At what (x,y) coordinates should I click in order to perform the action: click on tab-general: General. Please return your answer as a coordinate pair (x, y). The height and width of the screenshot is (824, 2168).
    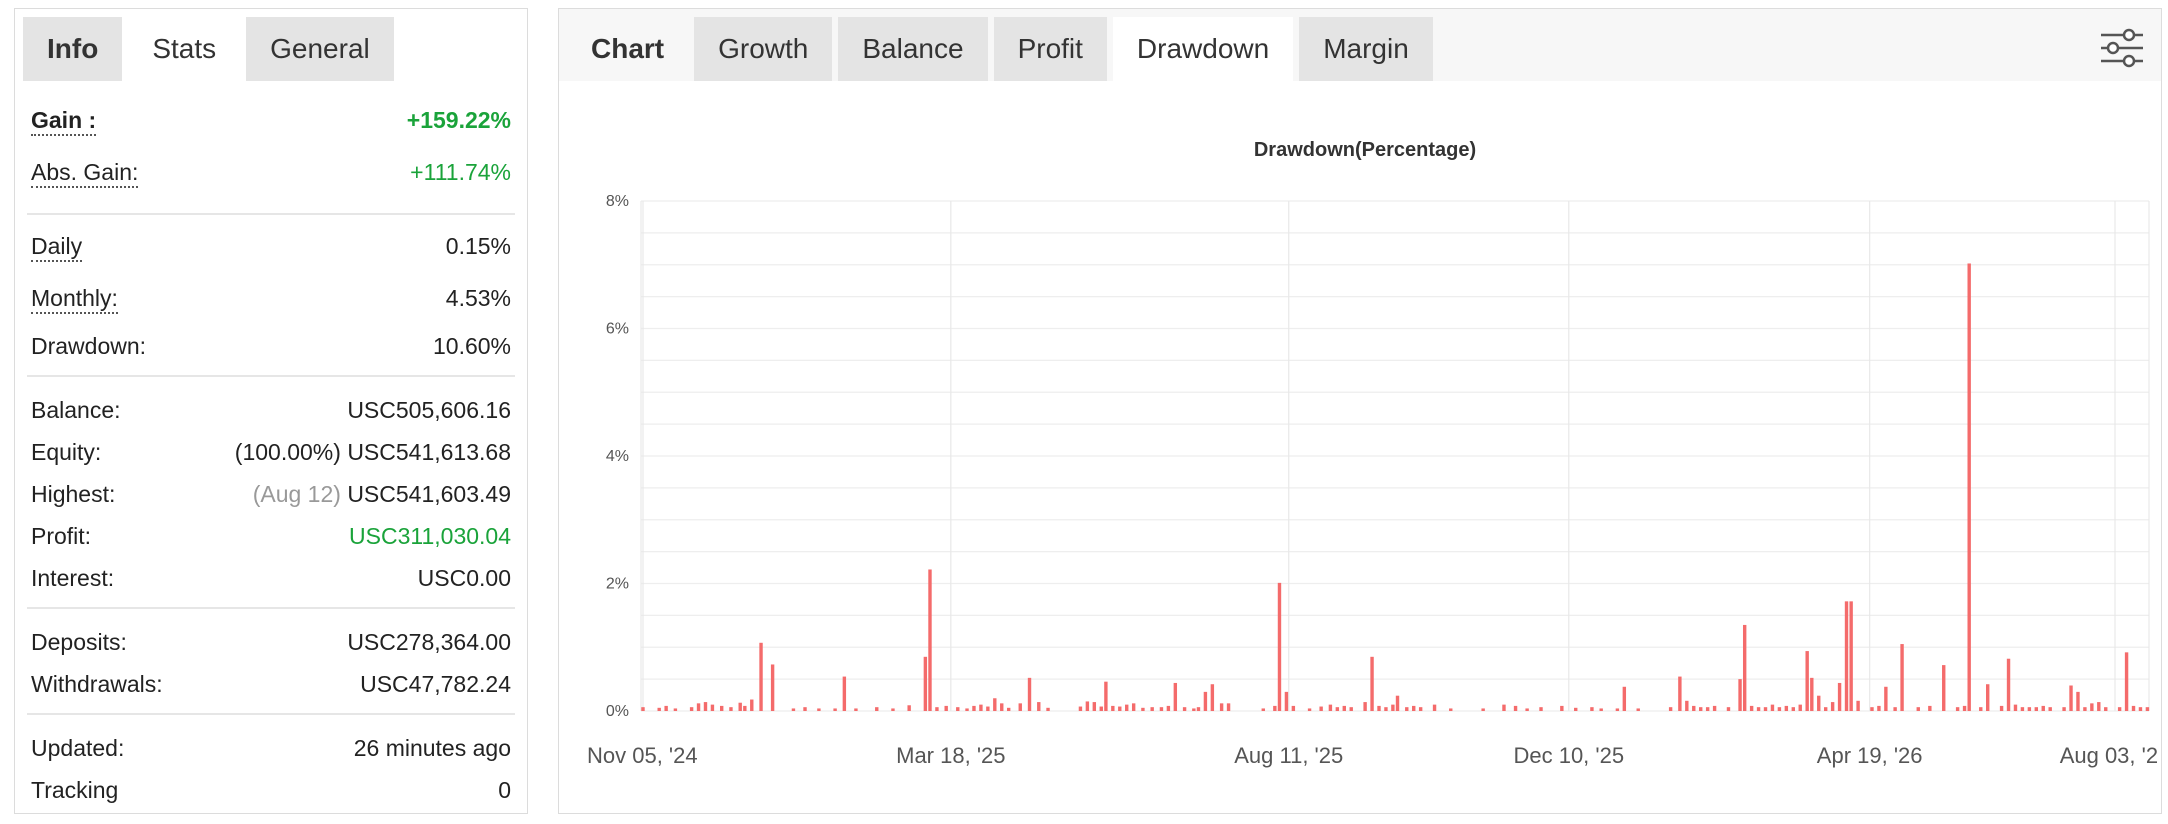
    Looking at the image, I should click on (320, 49).